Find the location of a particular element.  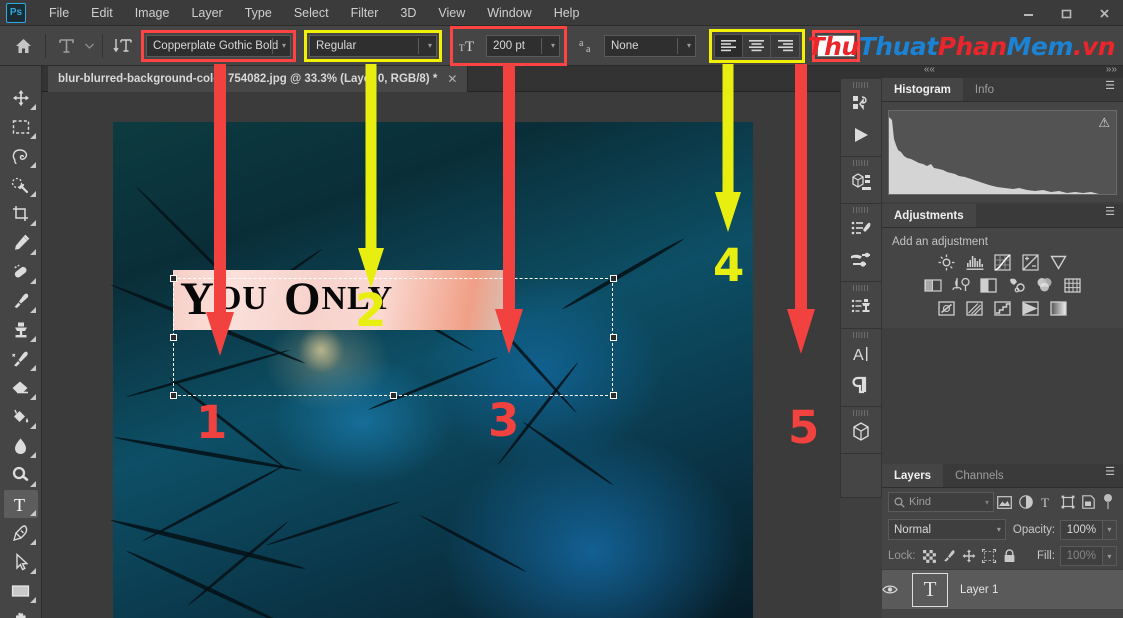

layer-name: Layer 1 is located at coordinates (979, 590).